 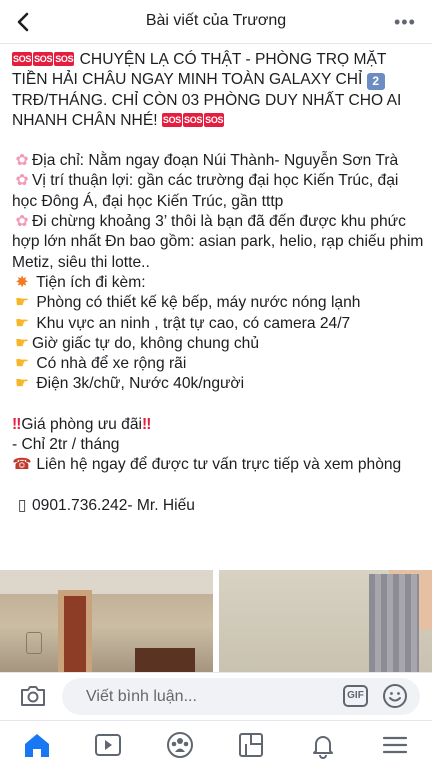 I want to click on home-icon, so click(x=37, y=745).